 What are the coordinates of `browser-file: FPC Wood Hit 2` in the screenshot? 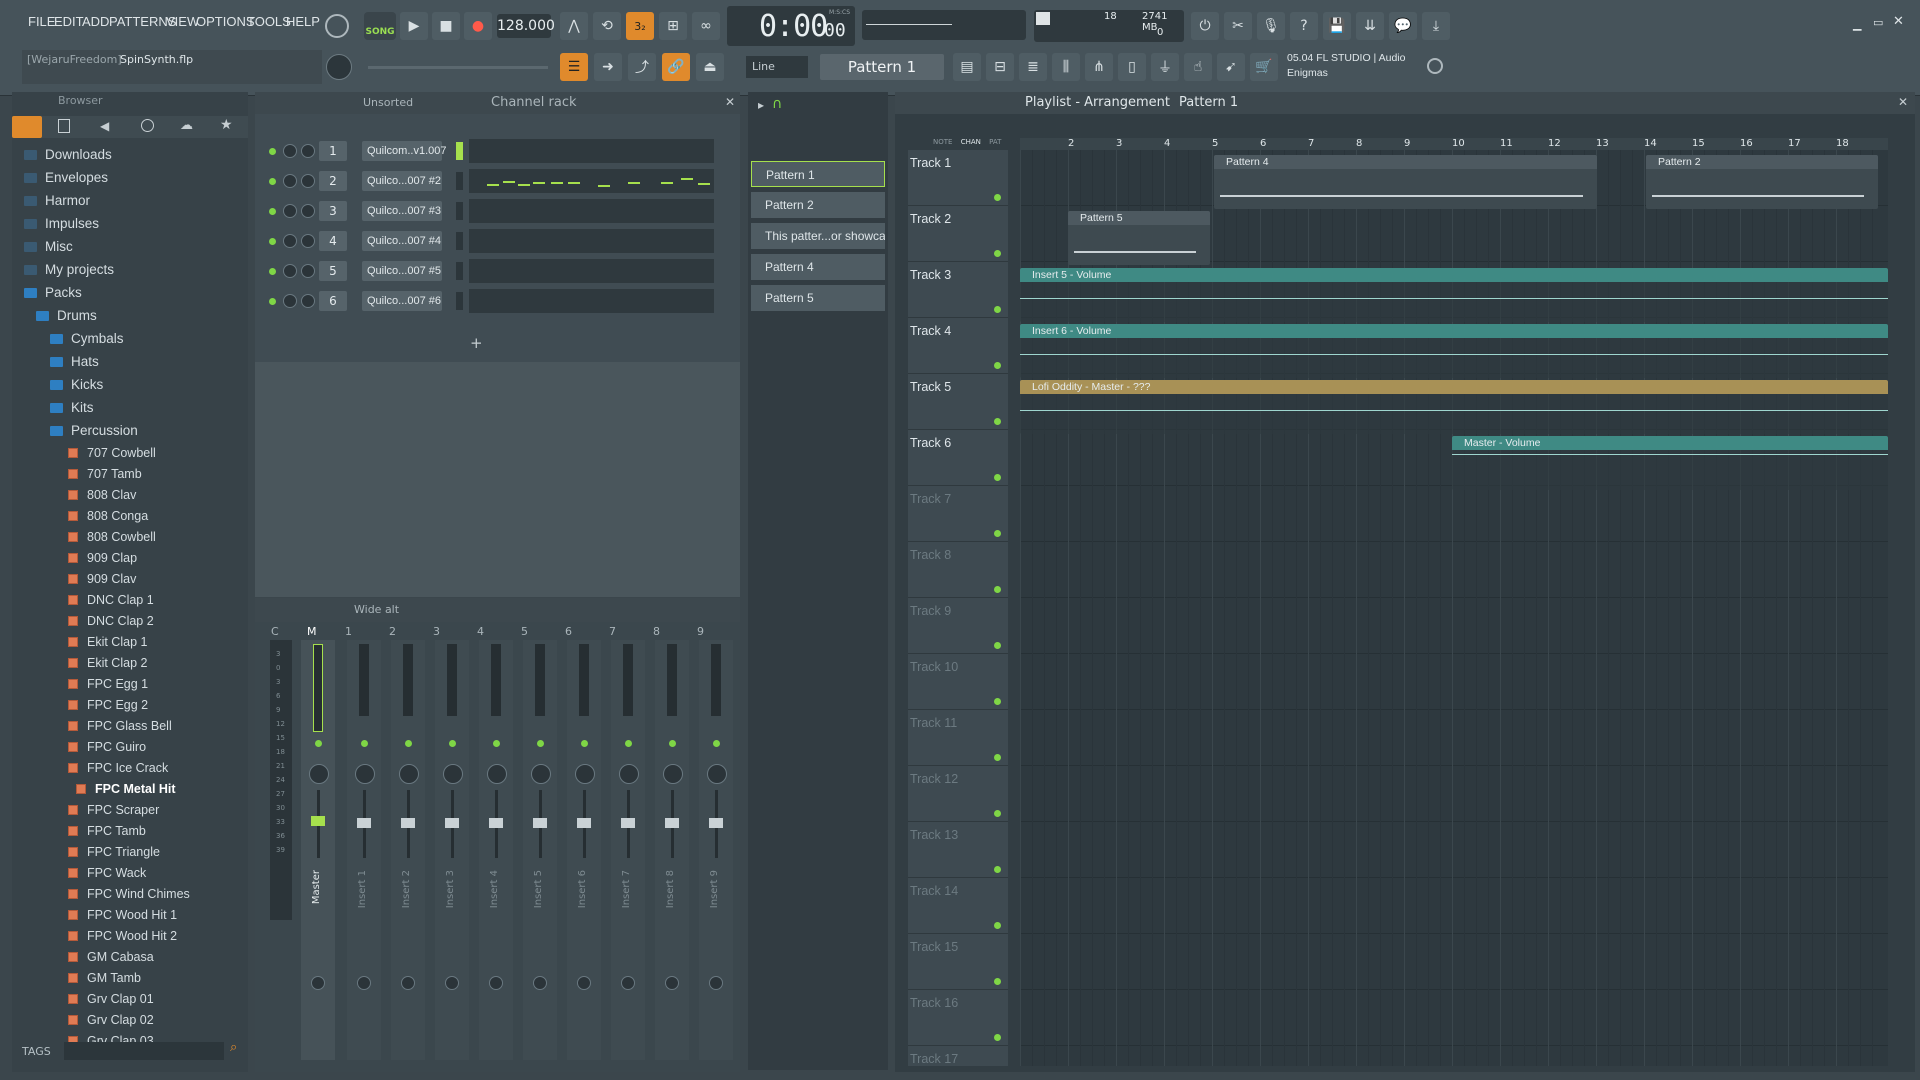 It's located at (122, 935).